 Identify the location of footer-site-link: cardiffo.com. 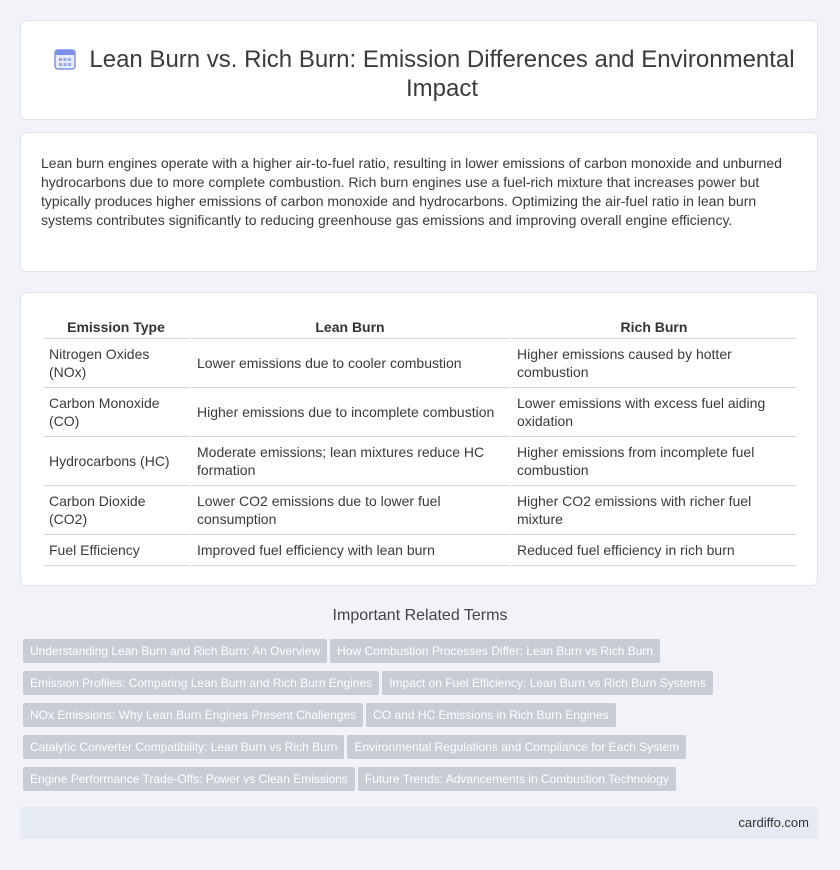
(773, 822).